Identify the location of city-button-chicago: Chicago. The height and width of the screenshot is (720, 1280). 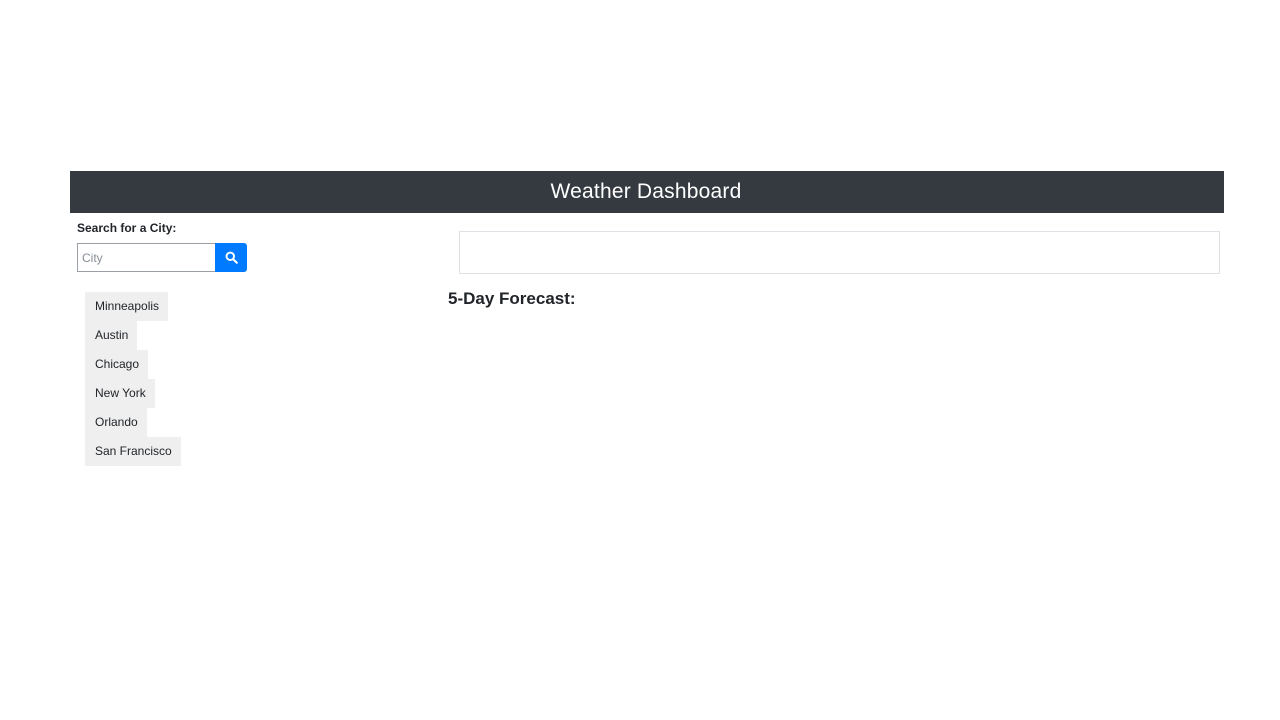
(117, 364).